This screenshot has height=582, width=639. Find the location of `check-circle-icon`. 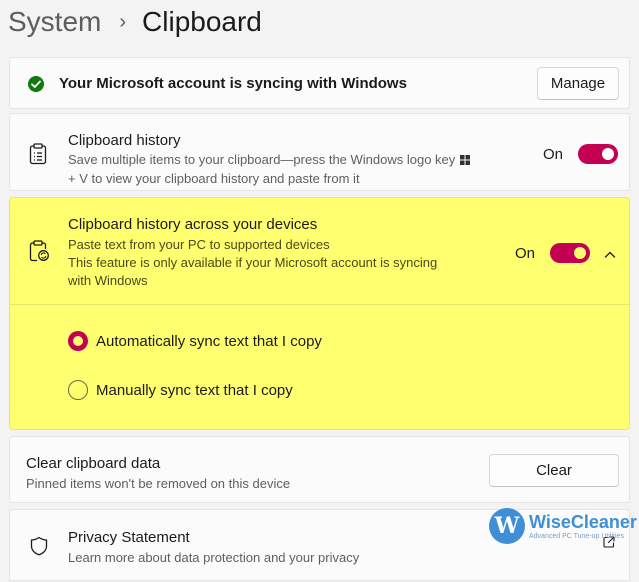

check-circle-icon is located at coordinates (36, 86).